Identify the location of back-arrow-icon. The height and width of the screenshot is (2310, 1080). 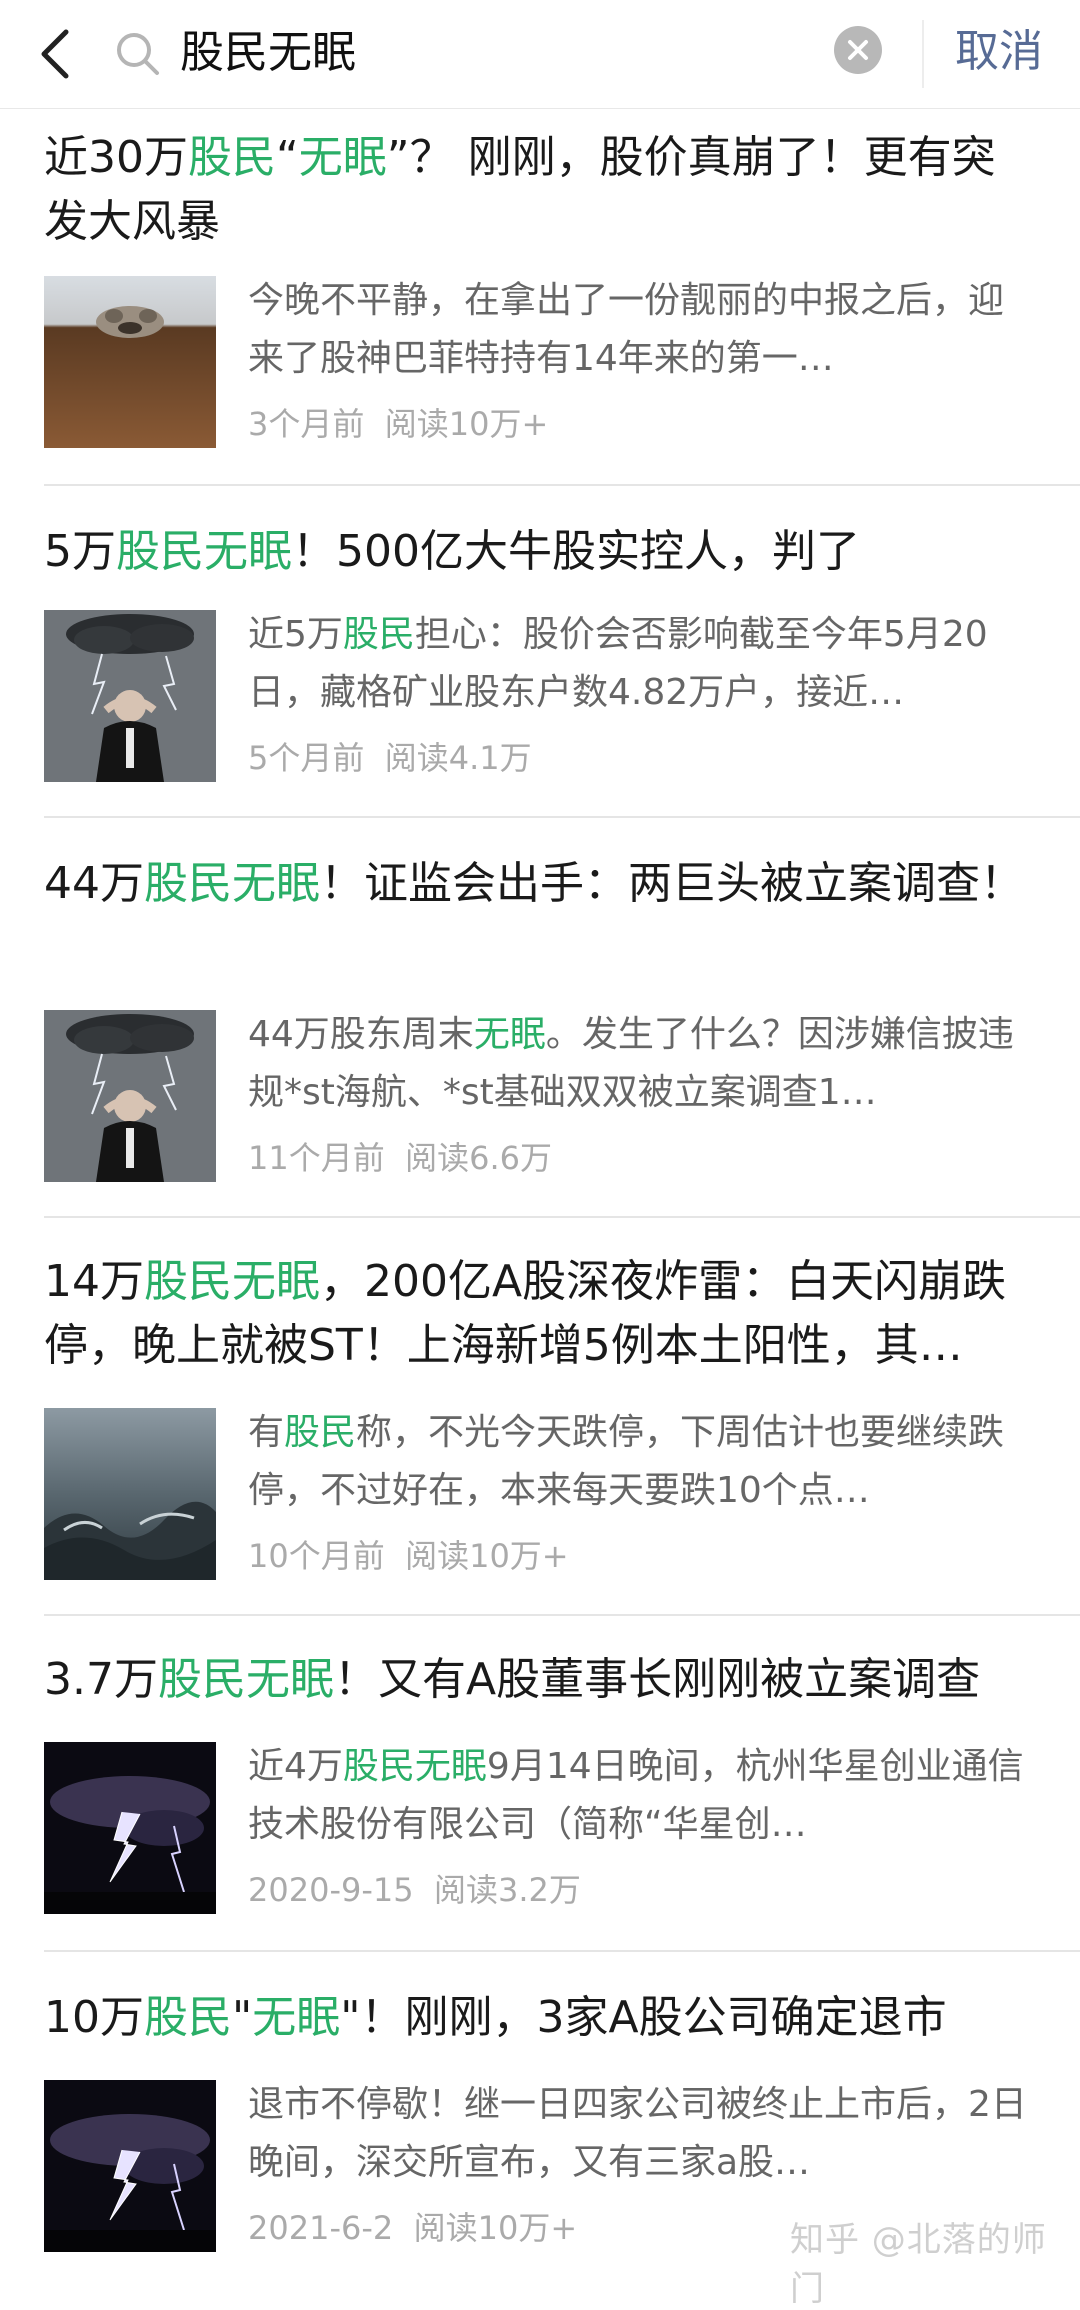
(59, 54).